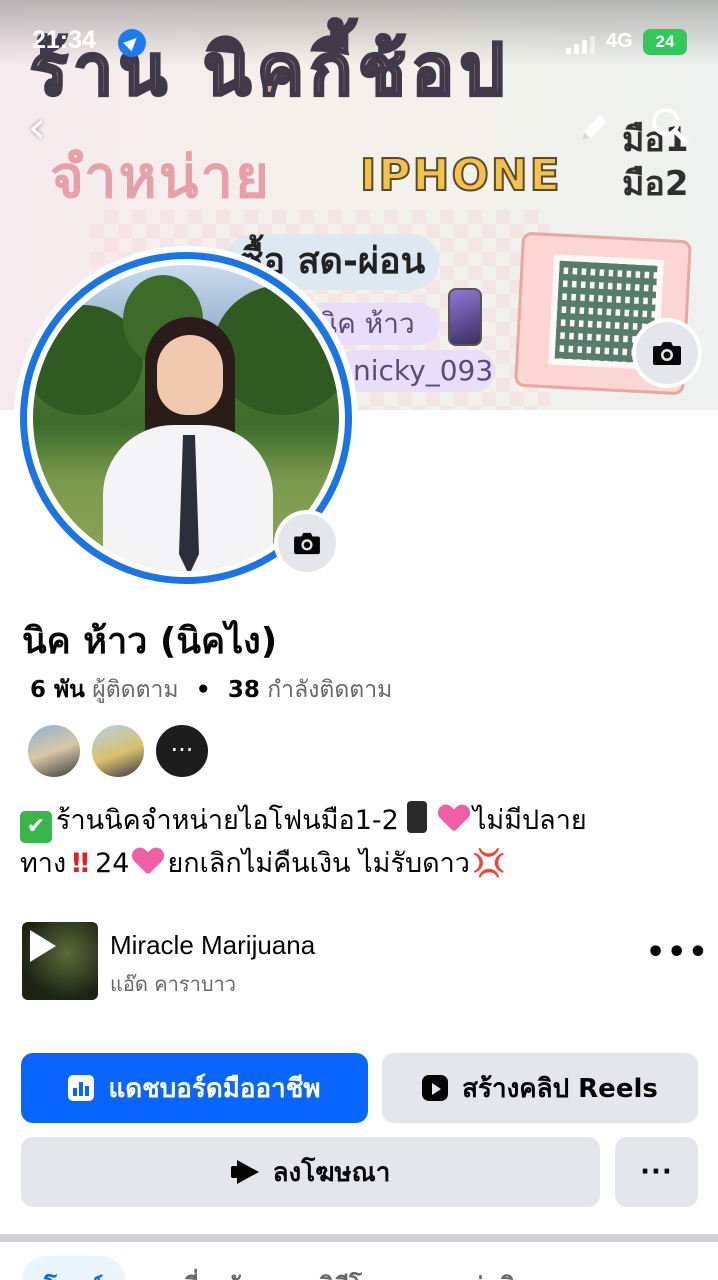  I want to click on followers-count: 6 พัน, so click(57, 690).